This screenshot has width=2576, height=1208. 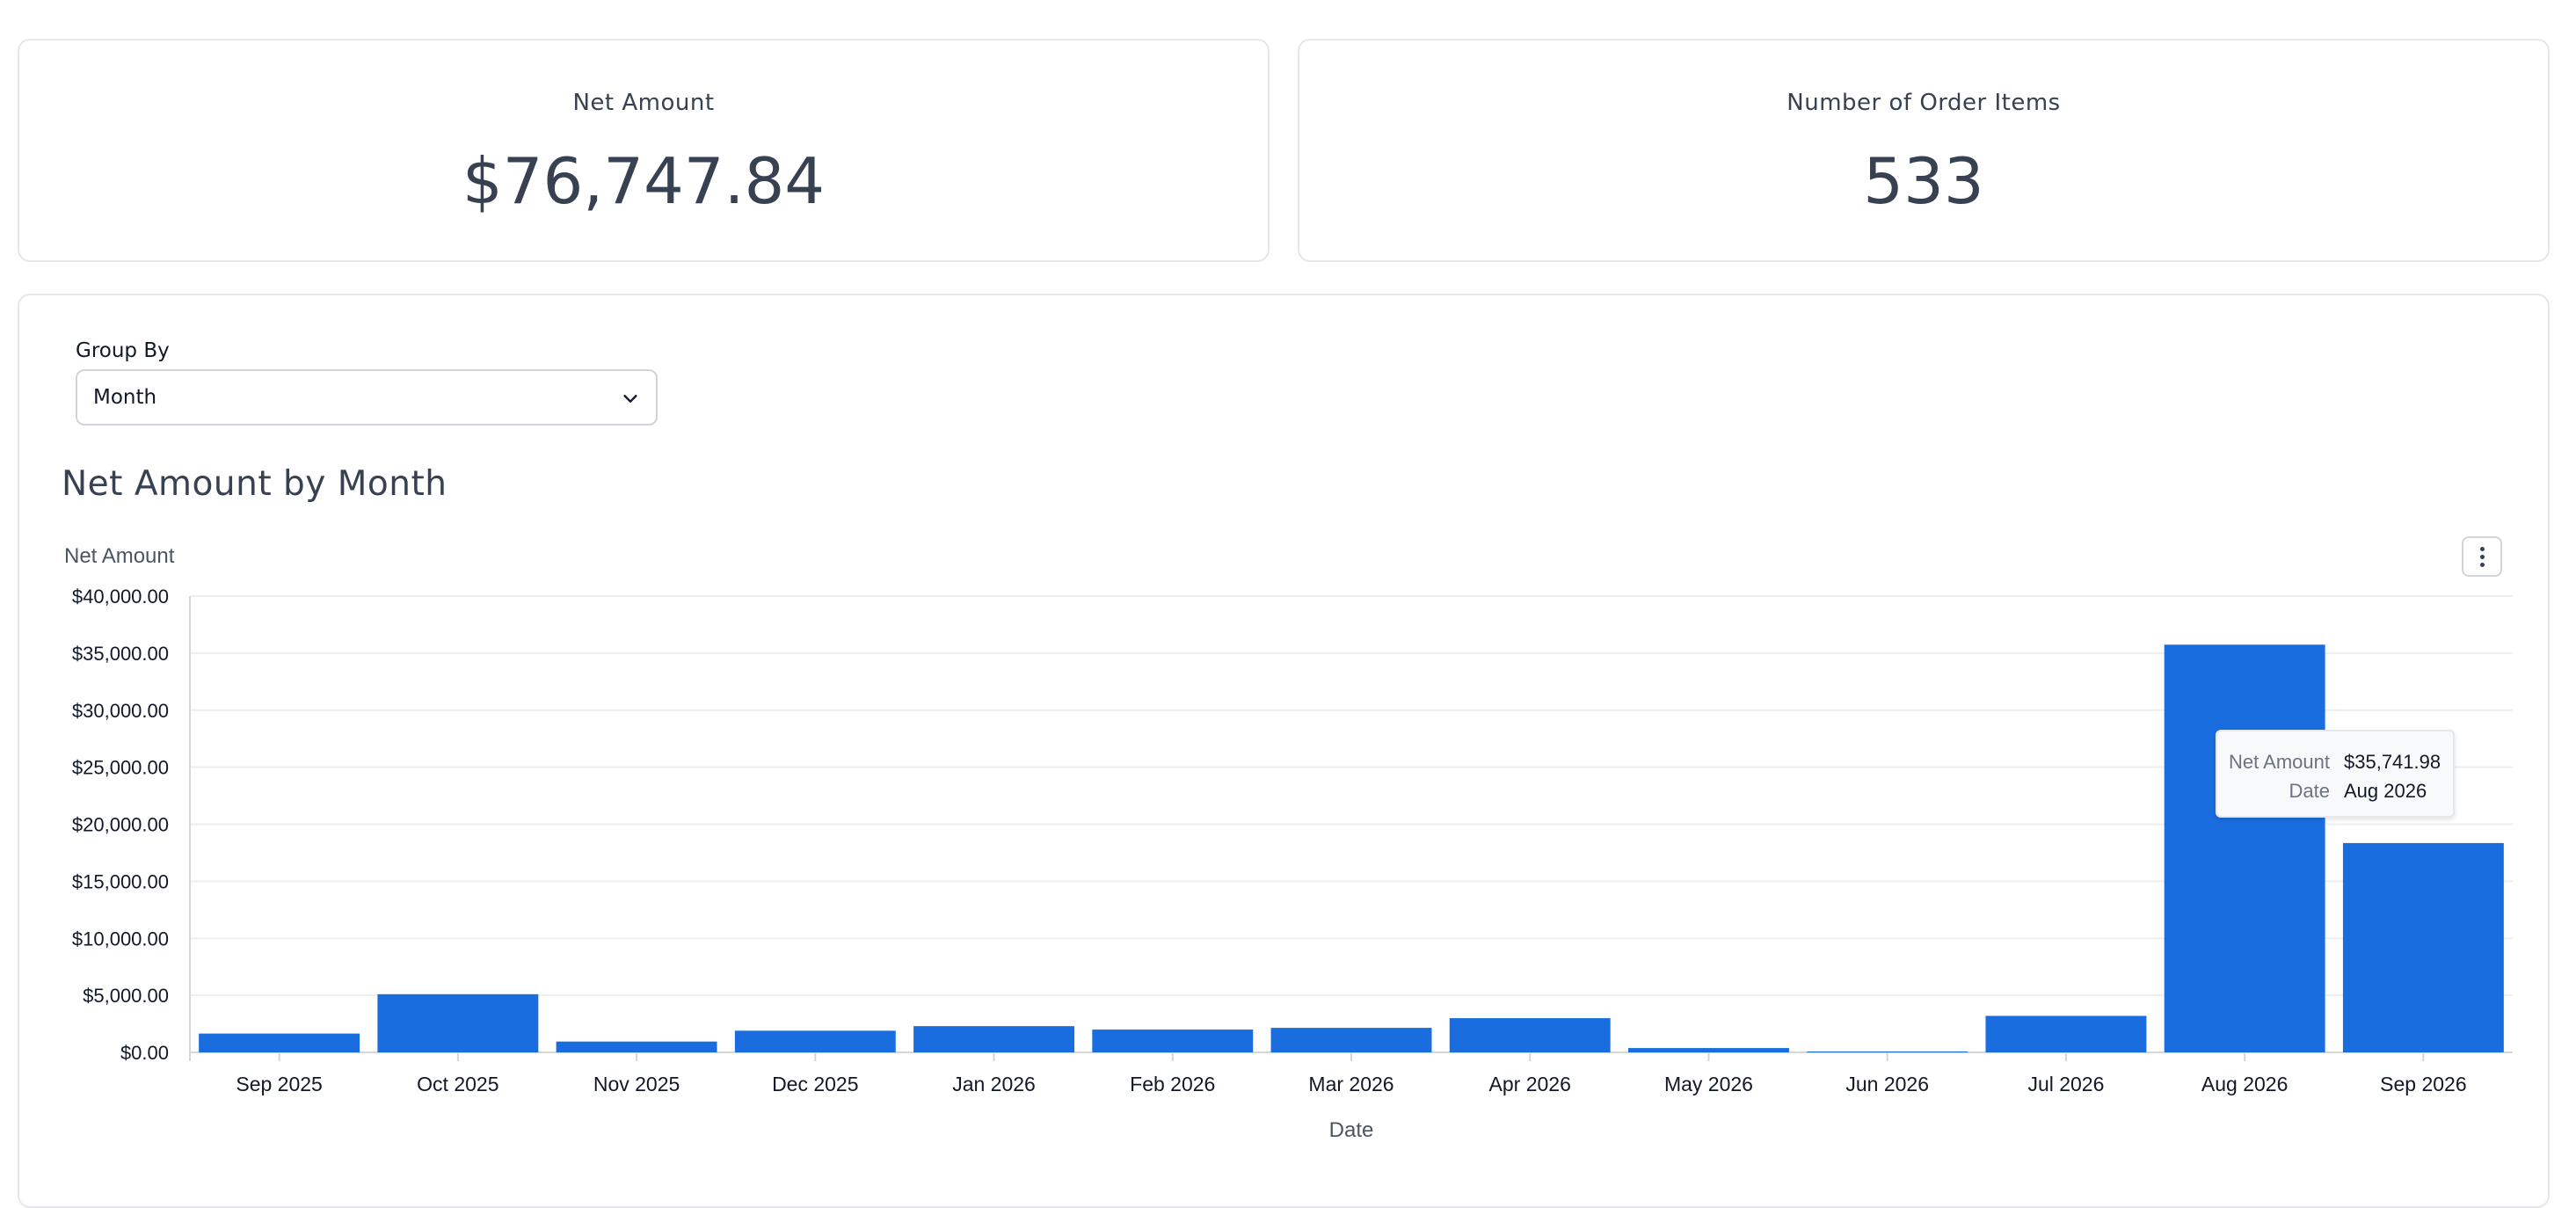 I want to click on x-tick-label: Apr 2026, so click(x=1530, y=1084).